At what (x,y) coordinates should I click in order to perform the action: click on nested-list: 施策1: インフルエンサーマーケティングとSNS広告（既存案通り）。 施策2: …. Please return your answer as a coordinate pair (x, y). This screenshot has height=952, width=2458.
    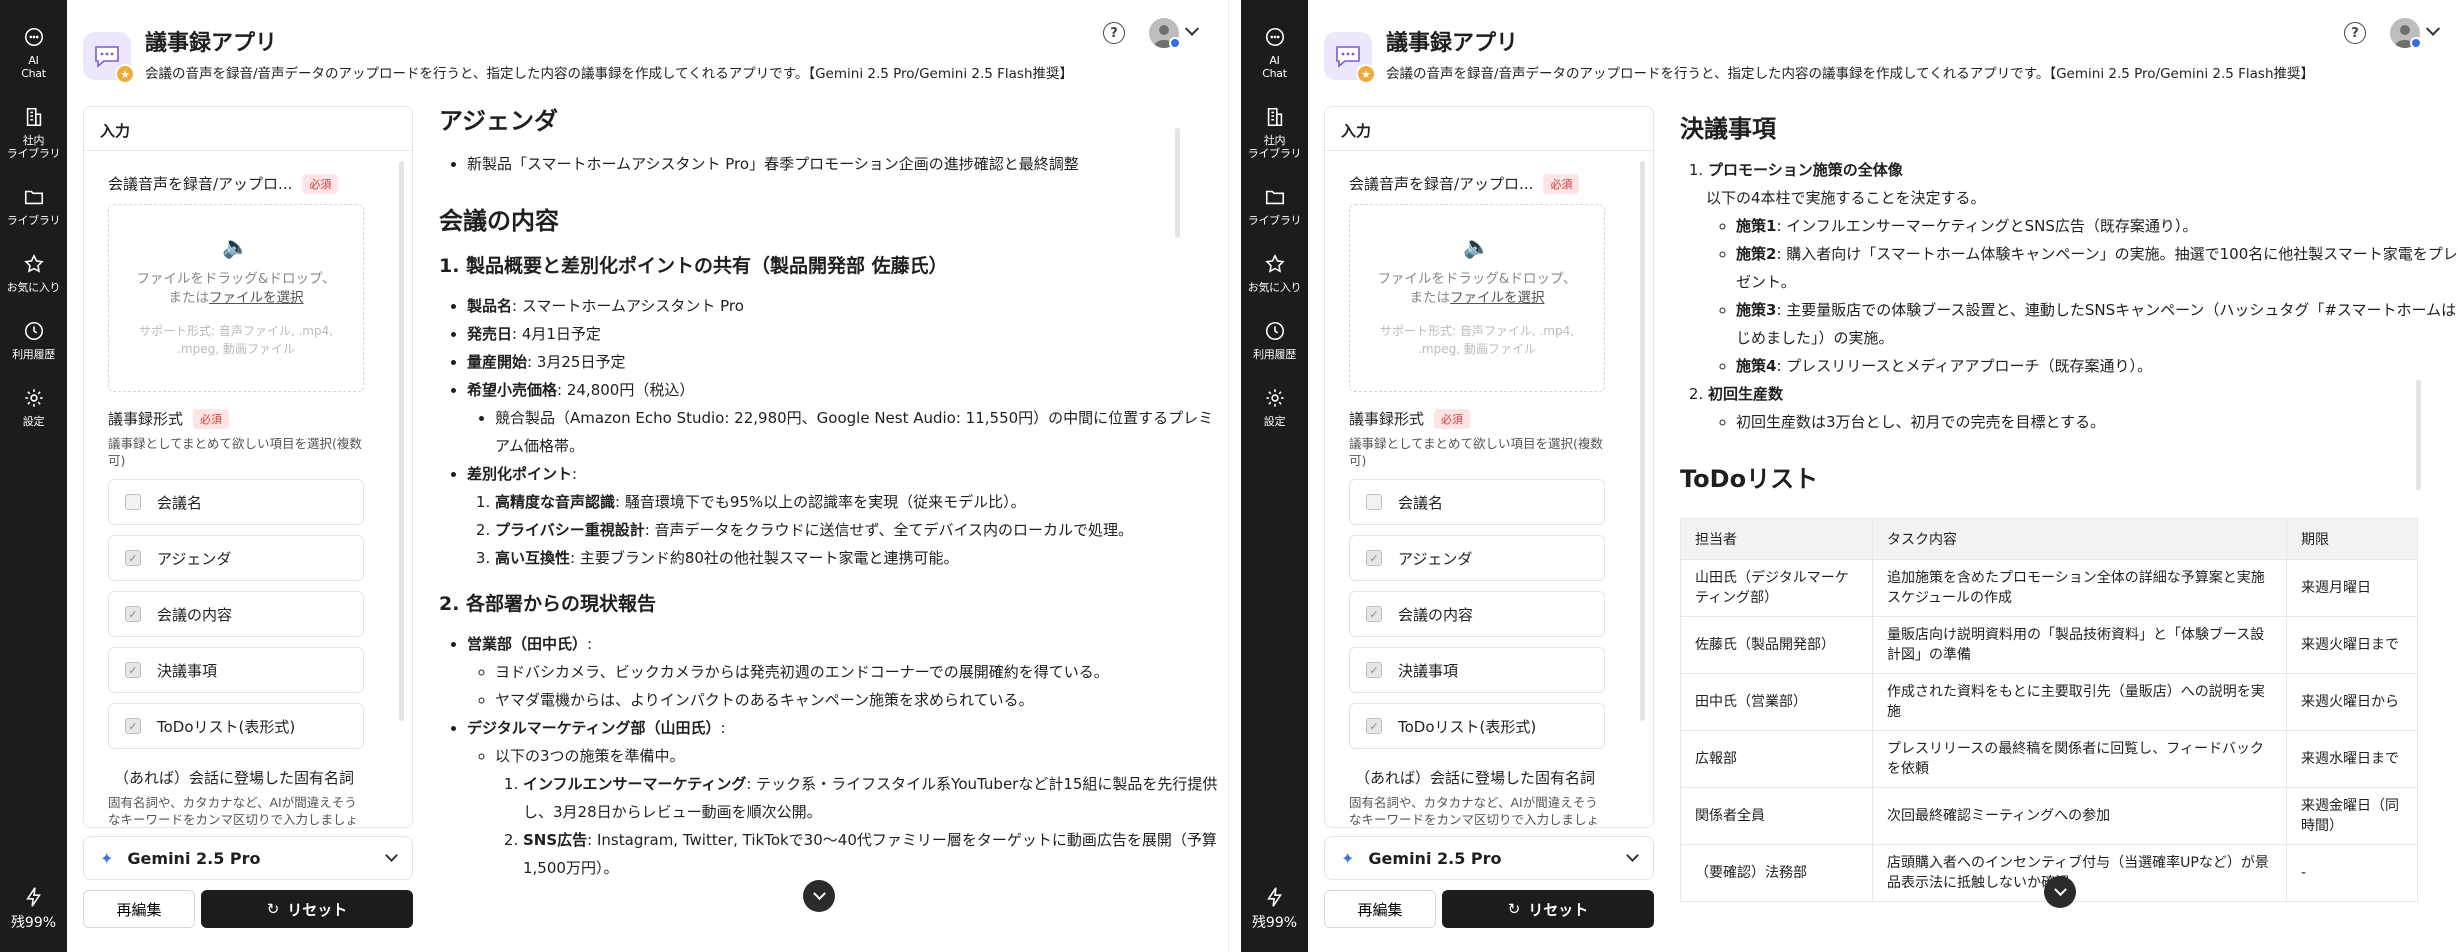
    Looking at the image, I should click on (2083, 296).